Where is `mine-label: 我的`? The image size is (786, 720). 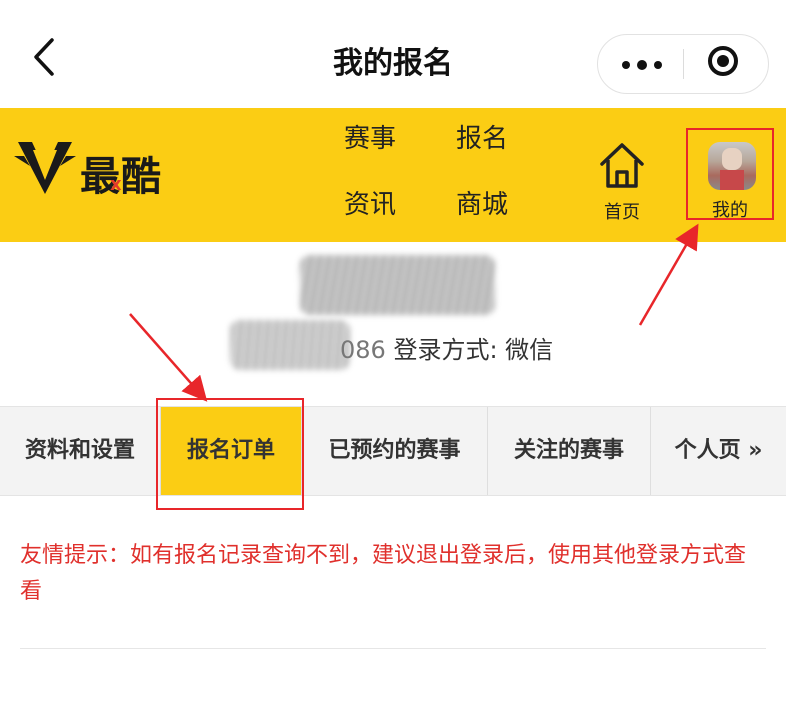 mine-label: 我的 is located at coordinates (730, 210).